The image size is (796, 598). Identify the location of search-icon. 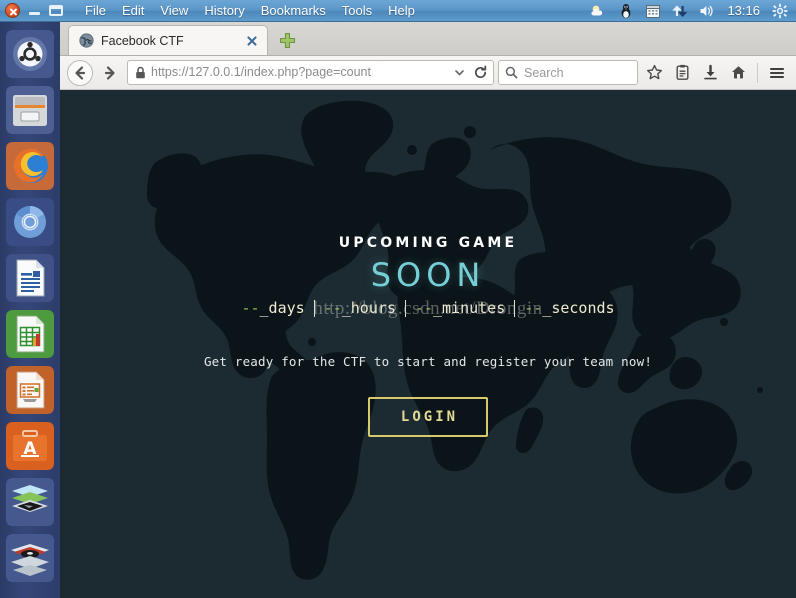
(511, 72).